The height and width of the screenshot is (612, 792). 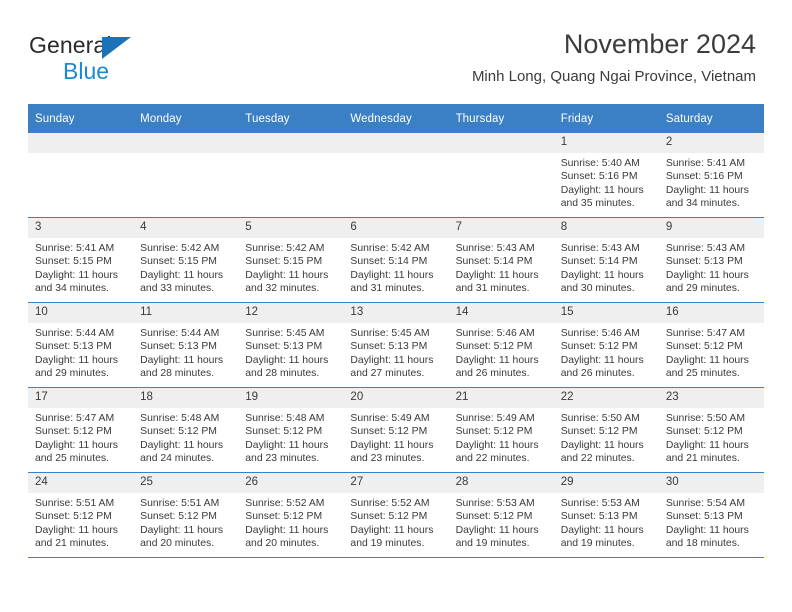 What do you see at coordinates (494, 262) in the screenshot?
I see `sunset-text: Sunset: 5:14 PM` at bounding box center [494, 262].